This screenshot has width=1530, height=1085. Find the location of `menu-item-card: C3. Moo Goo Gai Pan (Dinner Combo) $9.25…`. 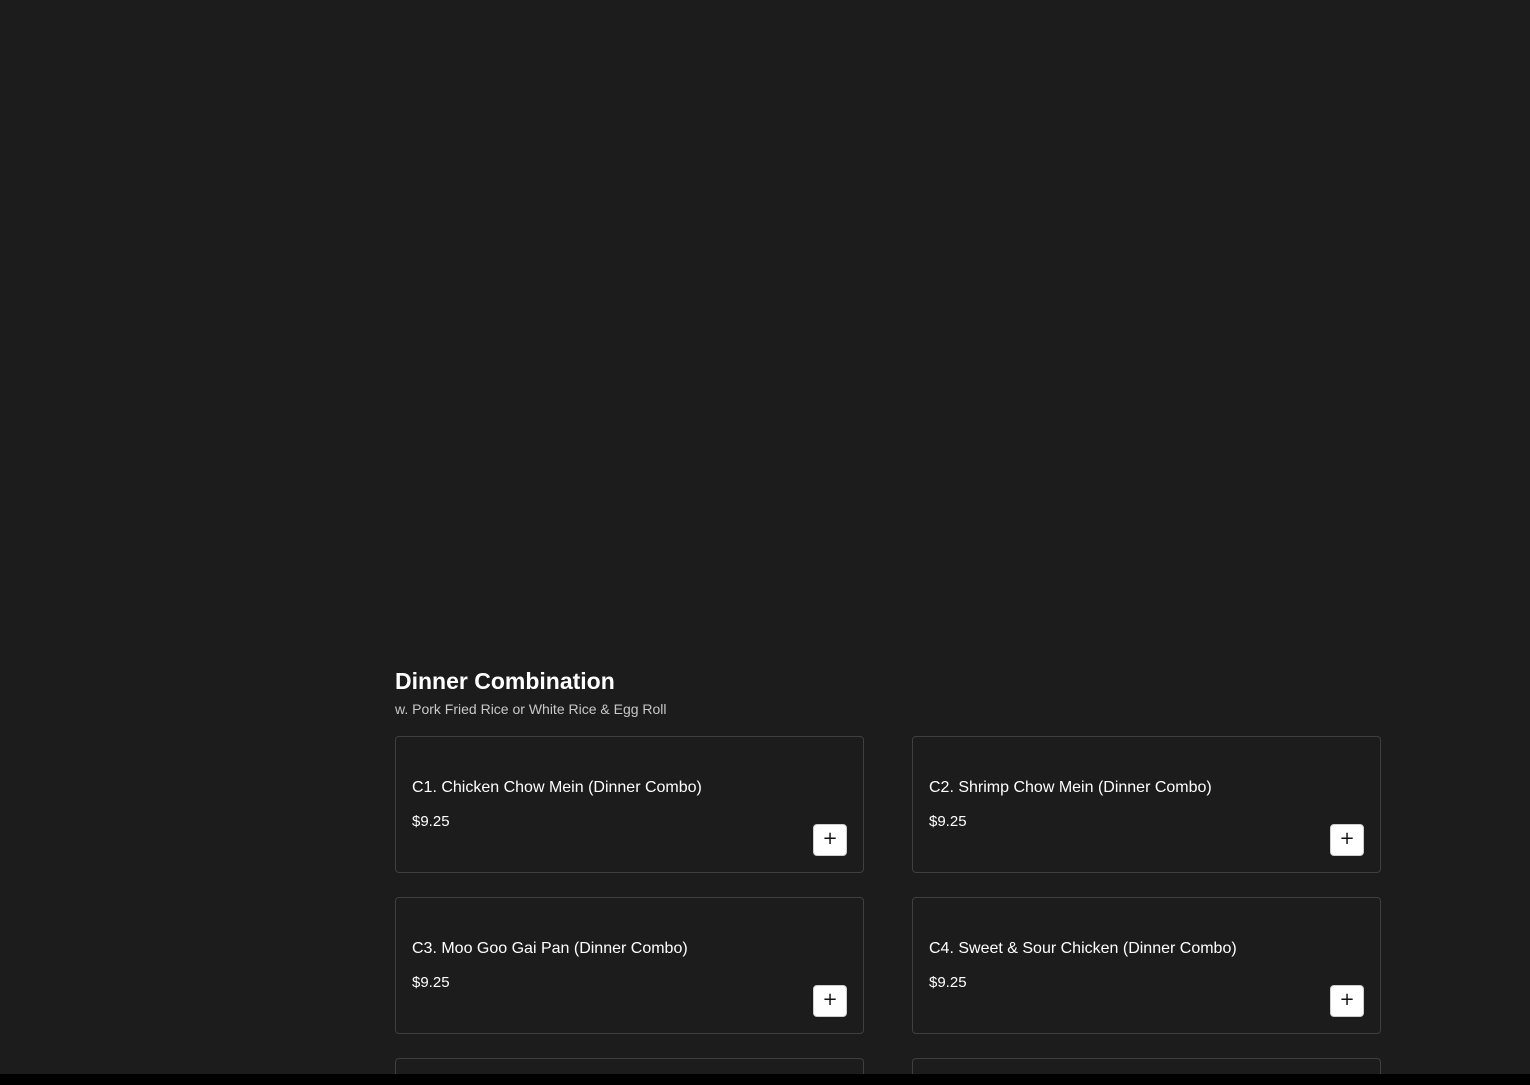

menu-item-card: C3. Moo Goo Gai Pan (Dinner Combo) $9.25… is located at coordinates (629, 965).